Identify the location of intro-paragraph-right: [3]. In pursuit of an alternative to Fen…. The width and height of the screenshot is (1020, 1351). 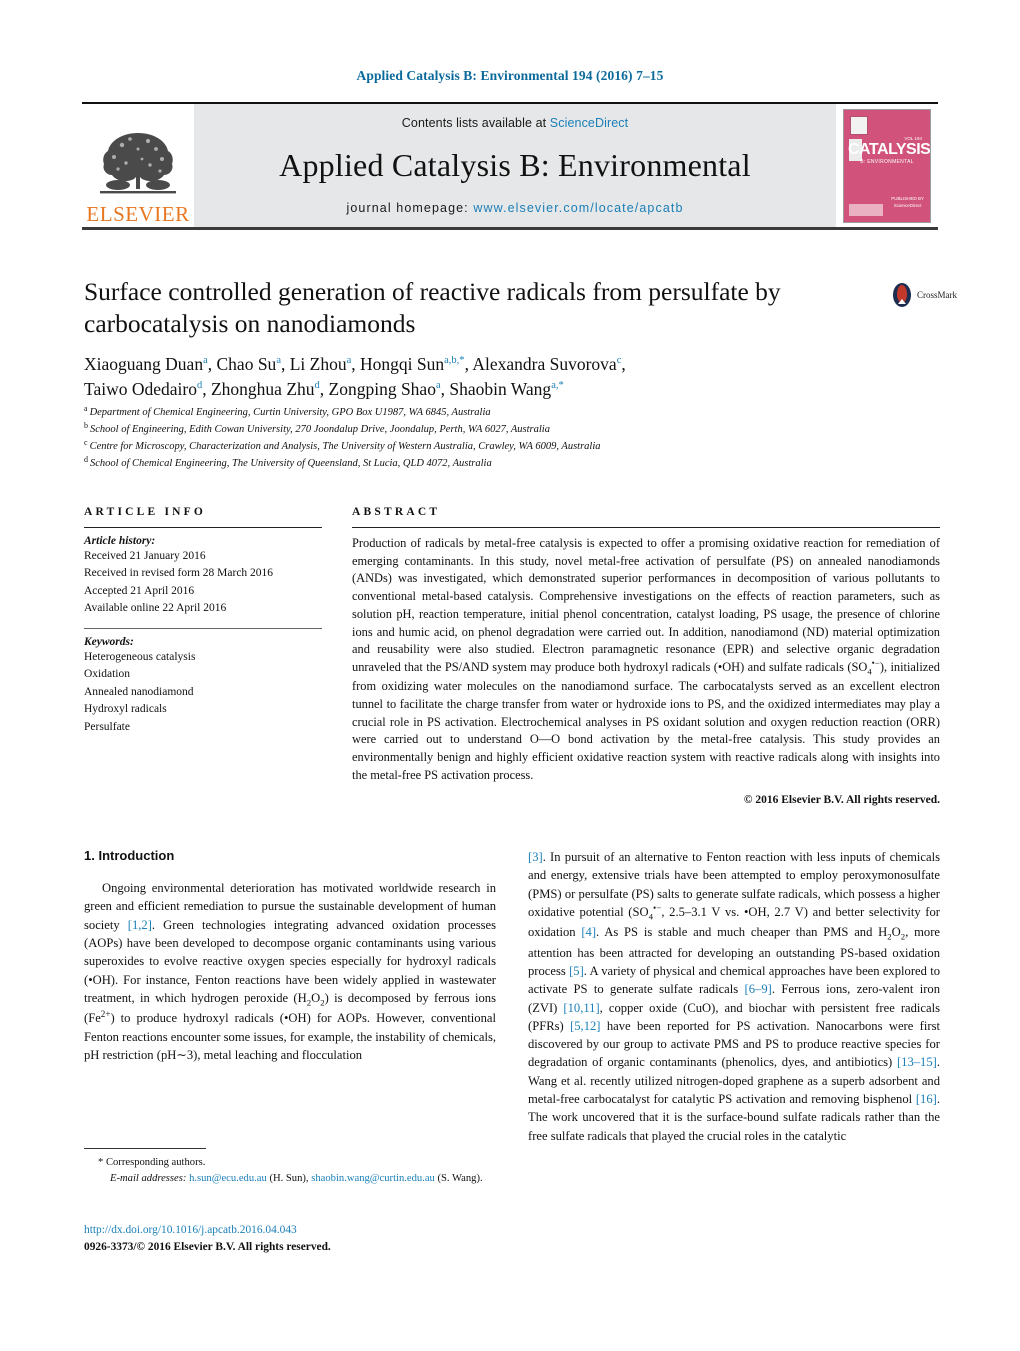
(734, 996).